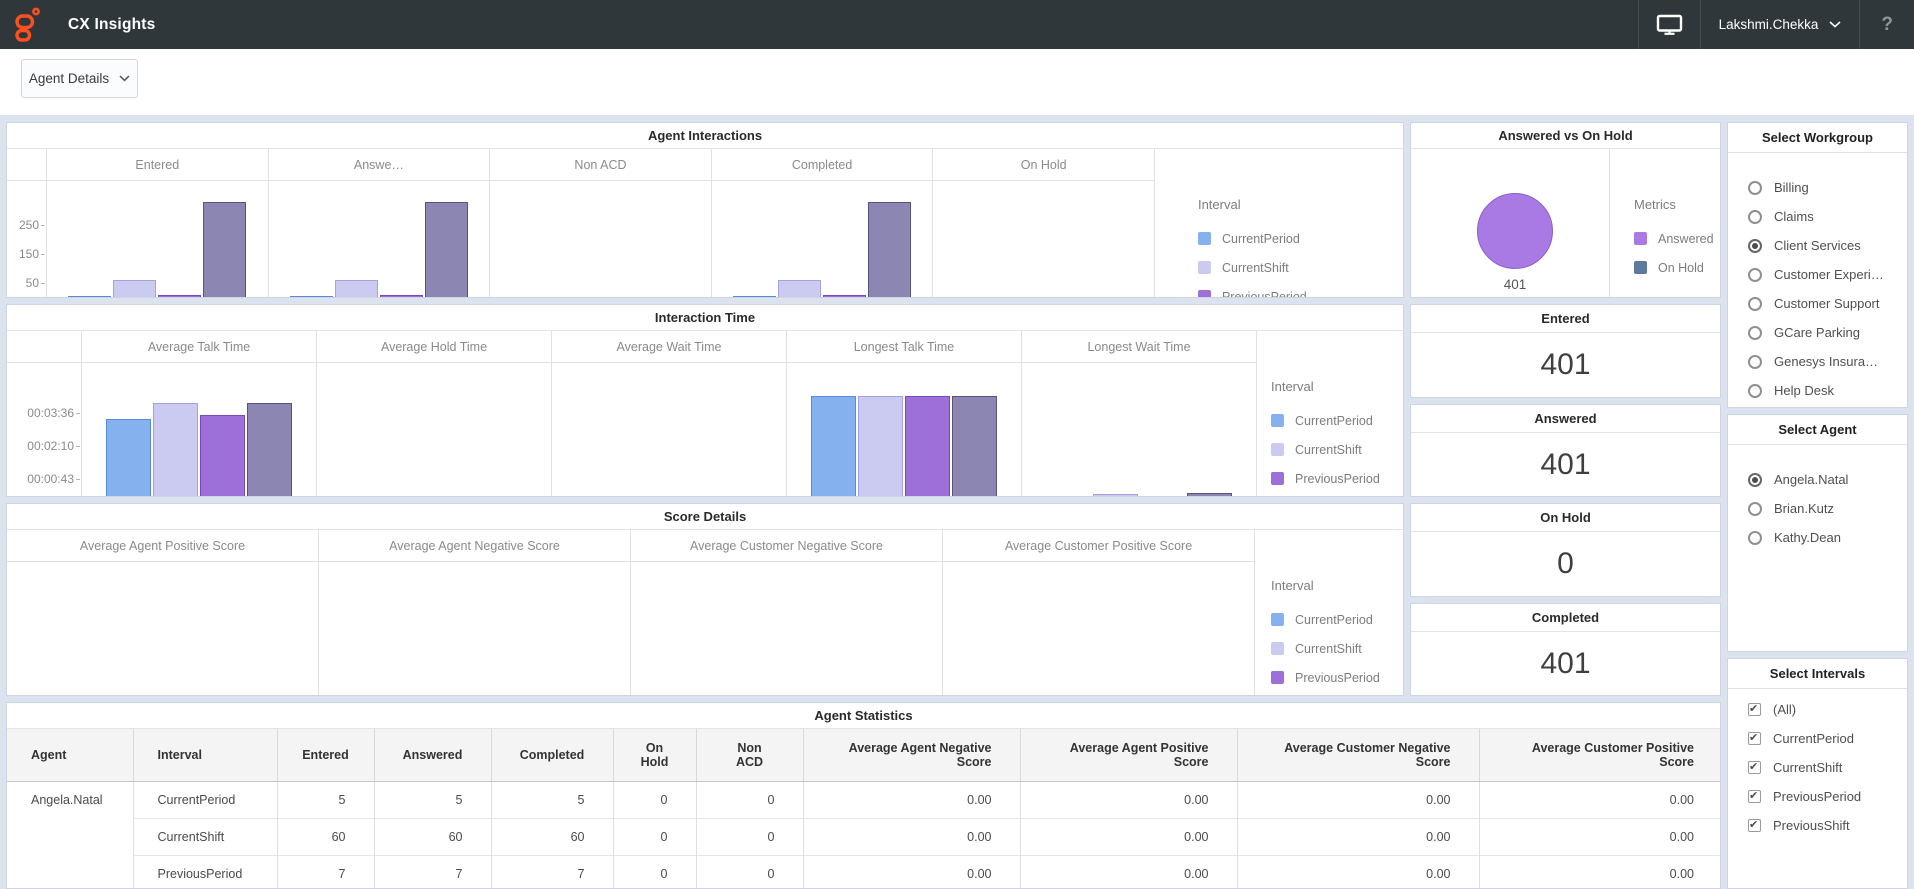 This screenshot has width=1914, height=889. Describe the element at coordinates (957, 82) in the screenshot. I see `toolbar: Agent Details` at that location.